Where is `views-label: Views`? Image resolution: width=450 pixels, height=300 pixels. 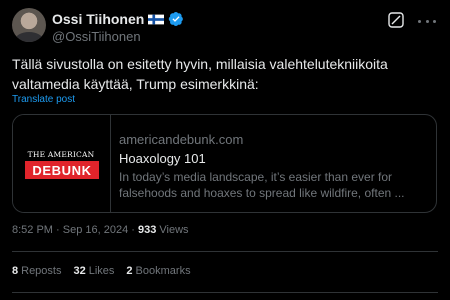 views-label: Views is located at coordinates (172, 230).